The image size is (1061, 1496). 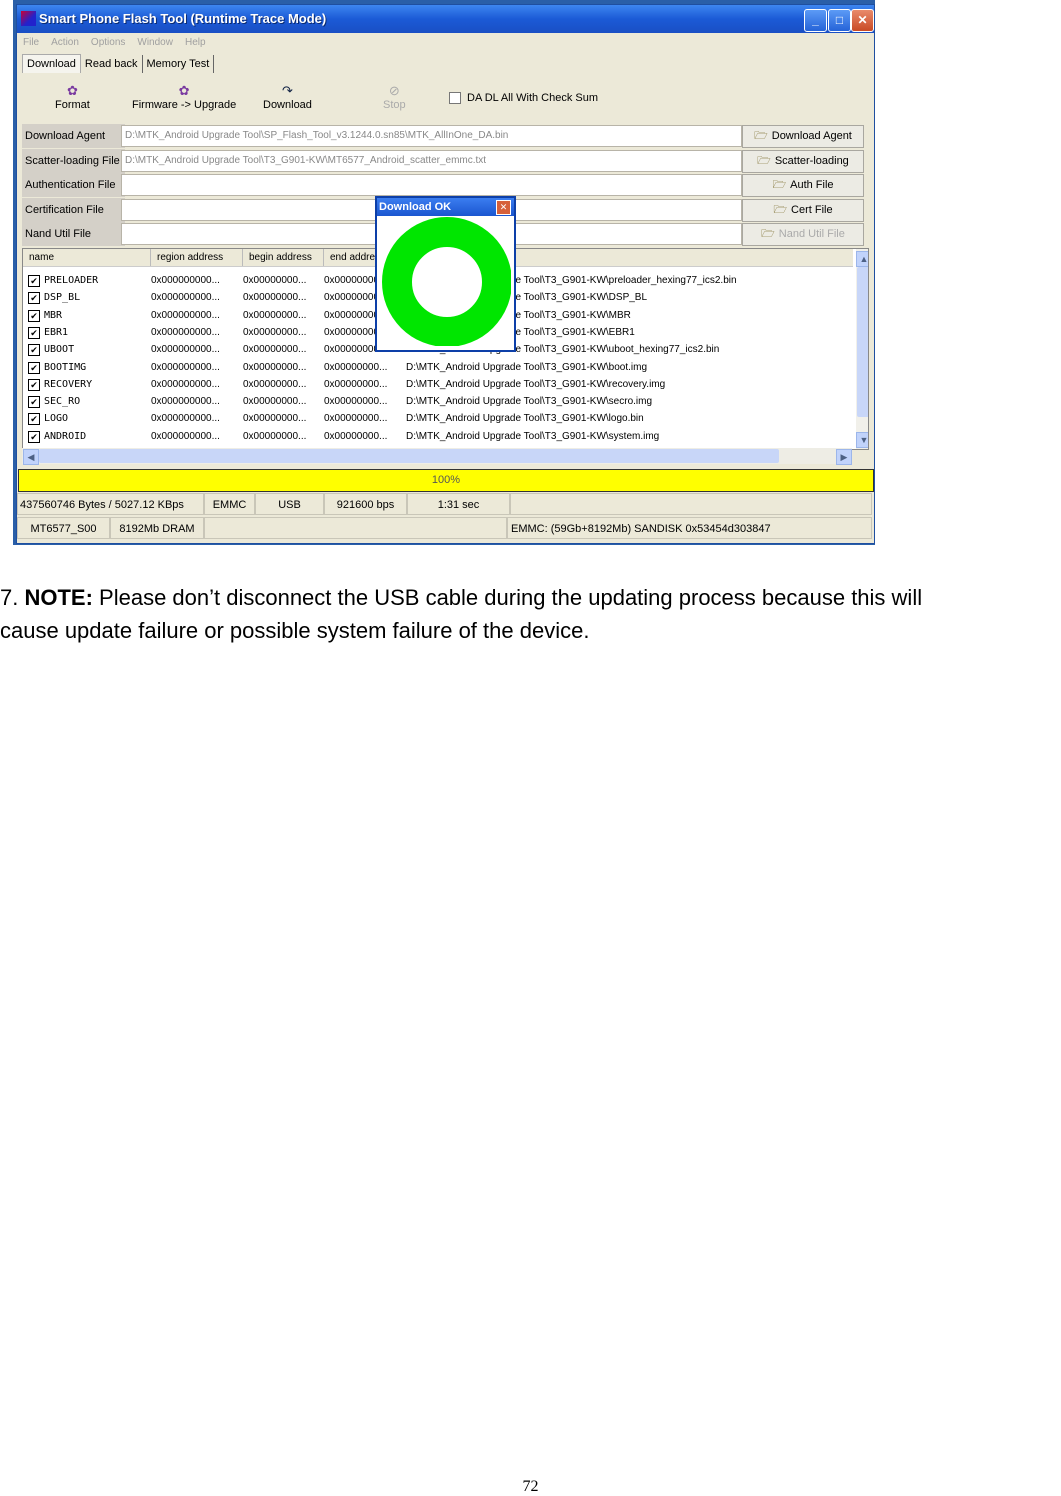 What do you see at coordinates (73, 160) in the screenshot?
I see `file-label: Scatter-loading File` at bounding box center [73, 160].